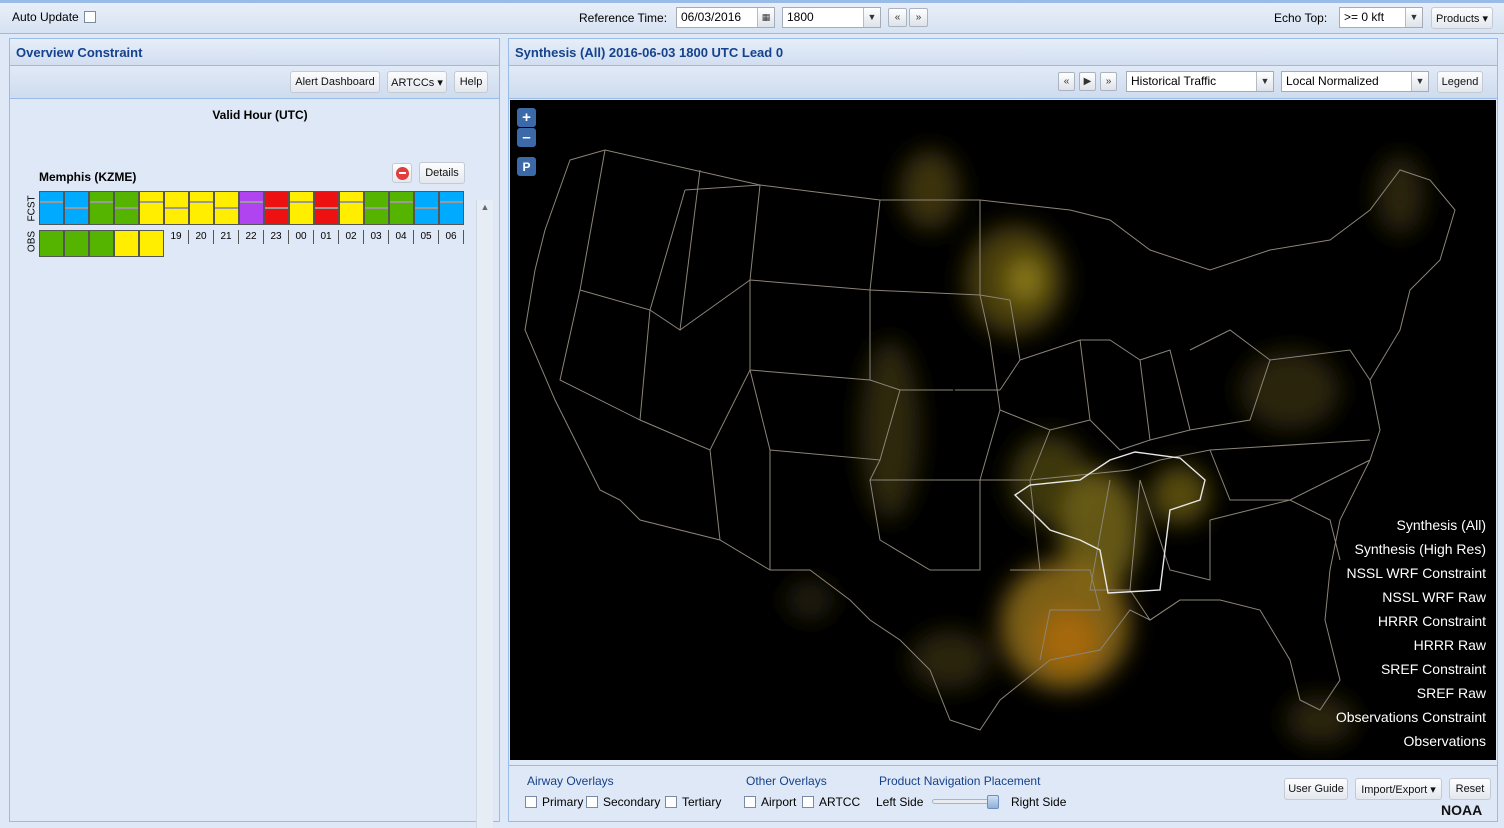  Describe the element at coordinates (1200, 81) in the screenshot. I see `traffic-select: Historical Traffic ▼` at that location.